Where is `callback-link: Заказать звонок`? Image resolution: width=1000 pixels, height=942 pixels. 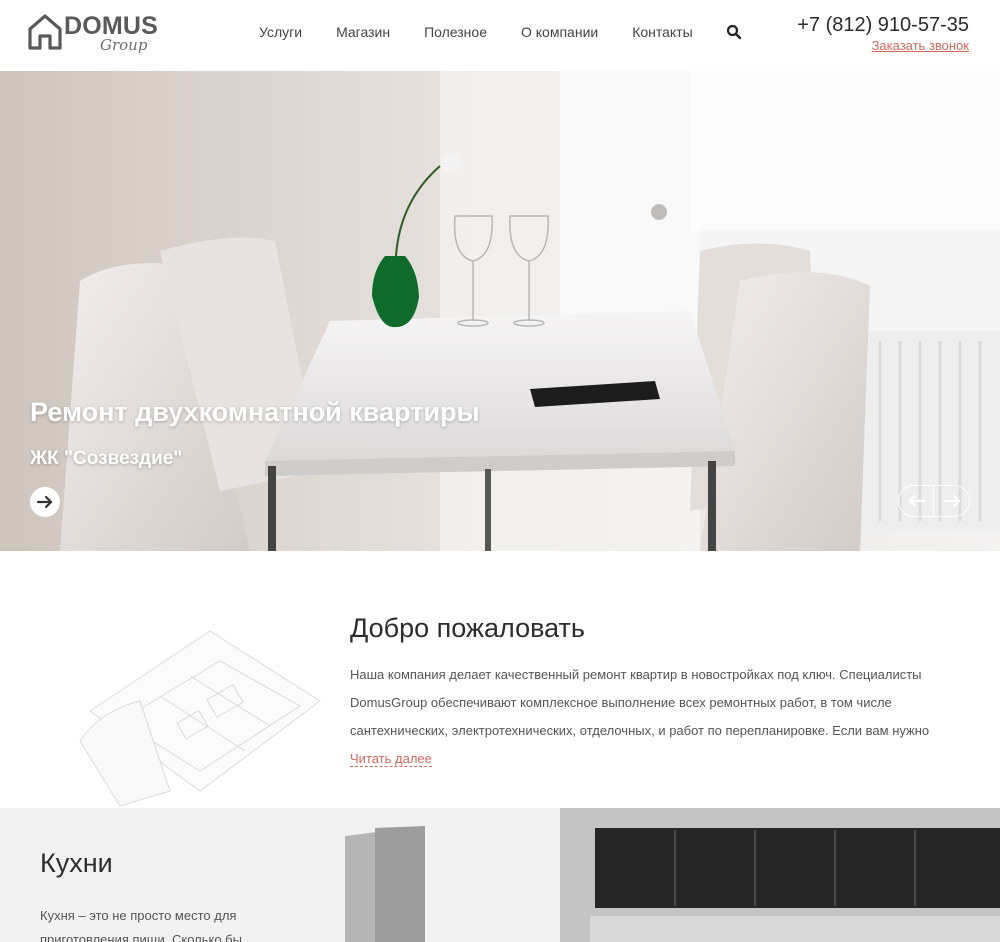 callback-link: Заказать звонок is located at coordinates (920, 45).